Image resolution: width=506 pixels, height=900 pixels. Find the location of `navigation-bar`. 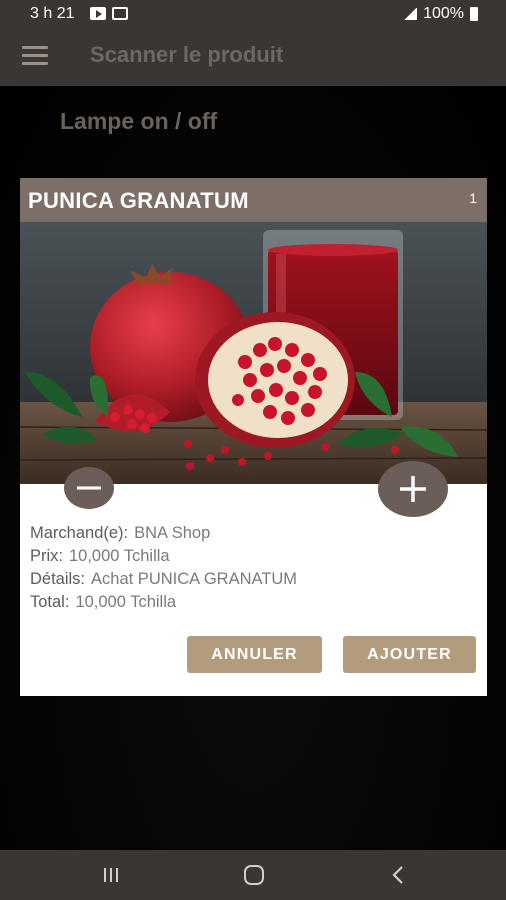

navigation-bar is located at coordinates (253, 875).